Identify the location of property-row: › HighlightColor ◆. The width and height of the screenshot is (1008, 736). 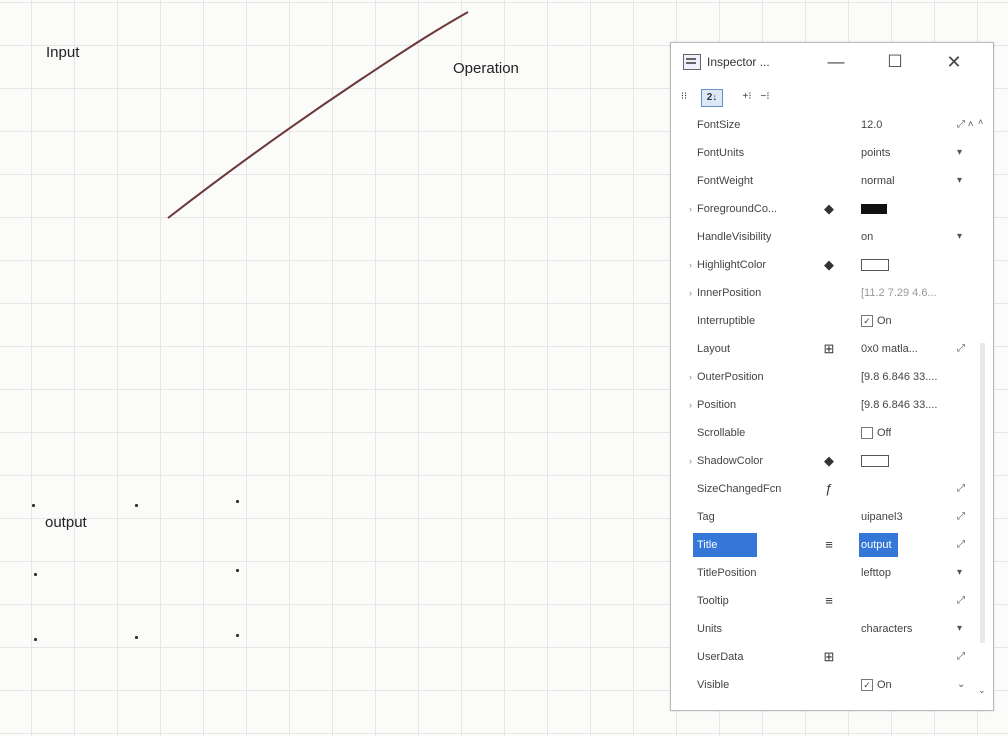
(832, 265).